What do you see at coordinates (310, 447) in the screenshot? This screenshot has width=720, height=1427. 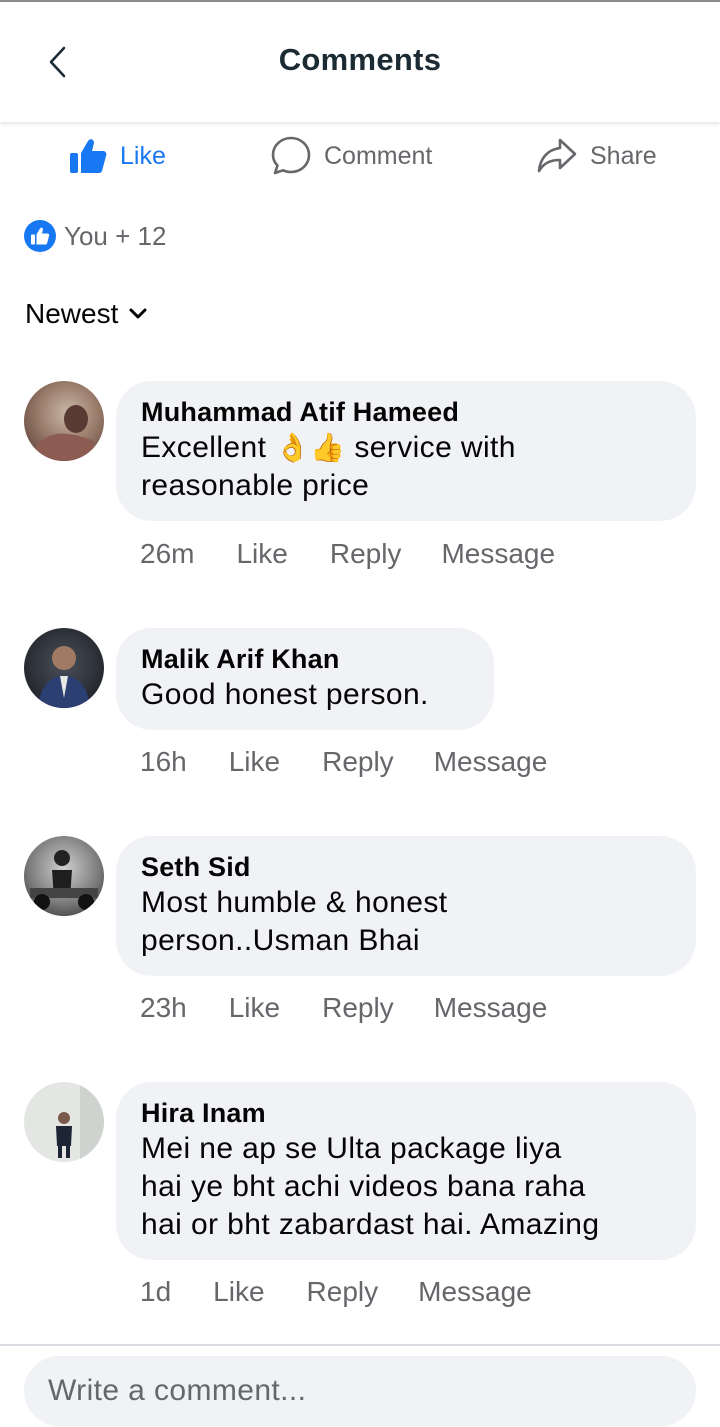 I see `emoji: 👌👍` at bounding box center [310, 447].